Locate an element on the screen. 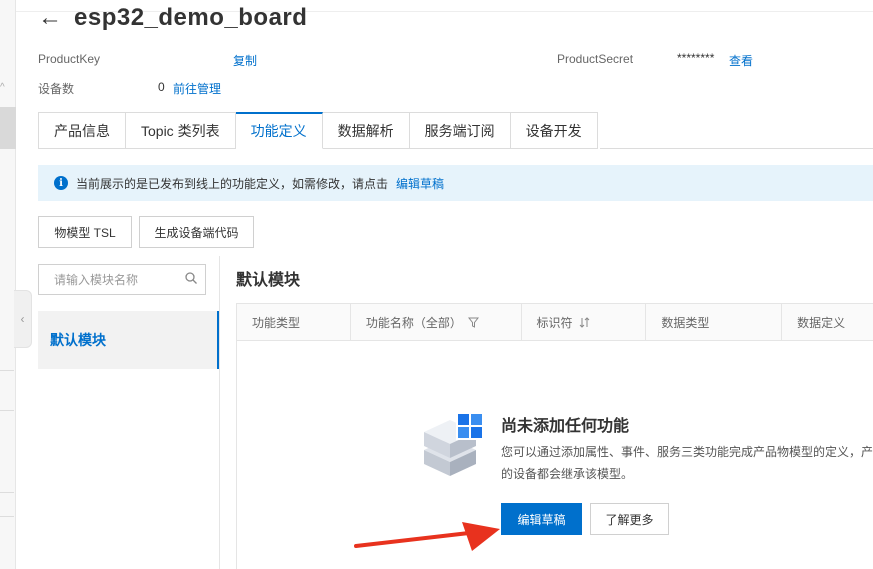  annotation-arrow-icon is located at coordinates (427, 536).